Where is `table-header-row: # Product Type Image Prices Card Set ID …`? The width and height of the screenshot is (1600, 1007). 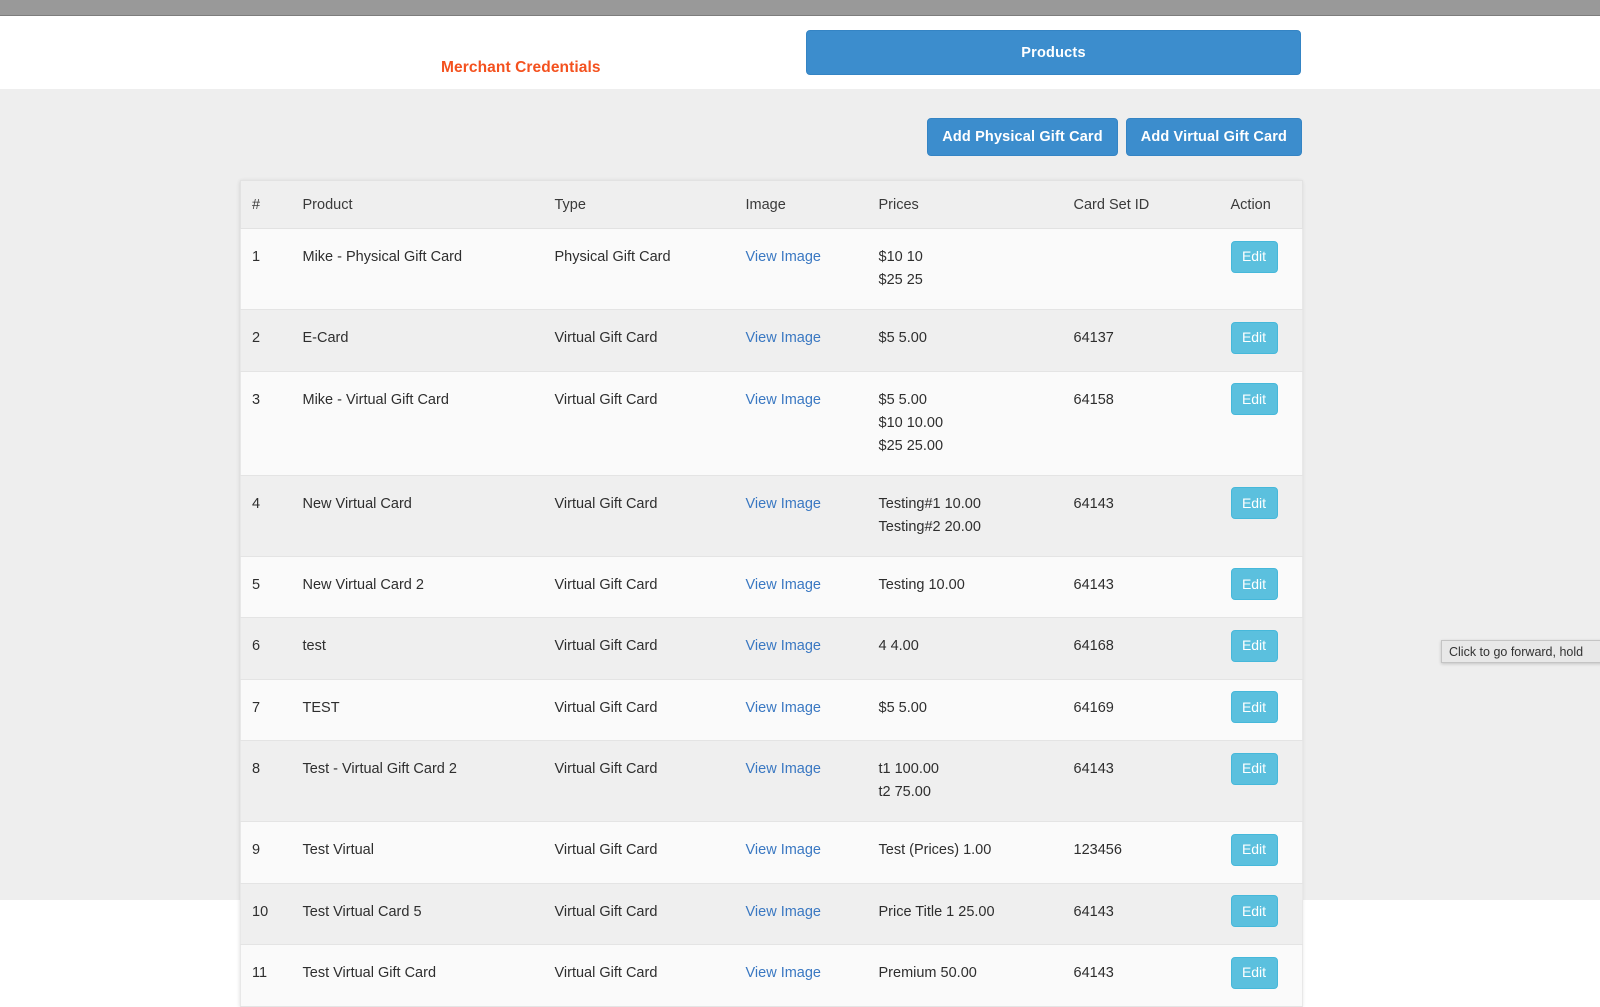 table-header-row: # Product Type Image Prices Card Set ID … is located at coordinates (771, 204).